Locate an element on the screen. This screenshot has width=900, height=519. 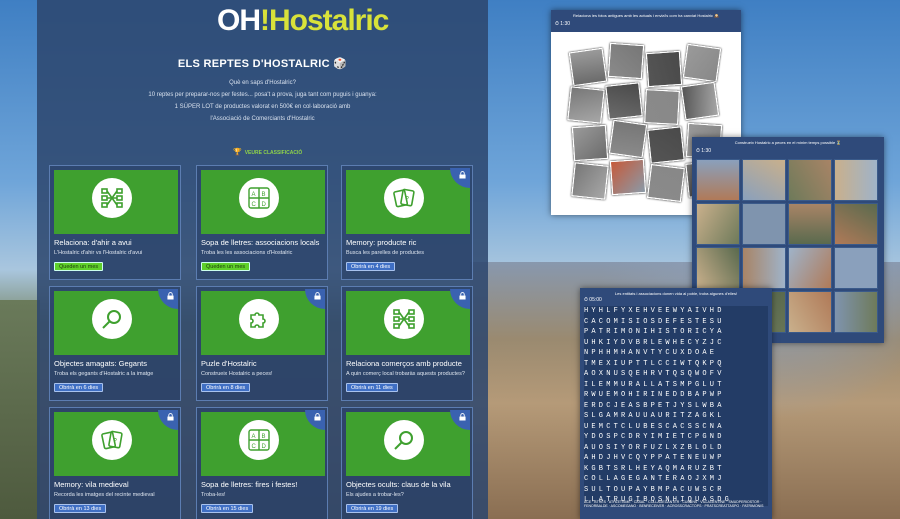
grid-row: ILEMMURALLATSMPGLUT is located at coordinates (676, 384).